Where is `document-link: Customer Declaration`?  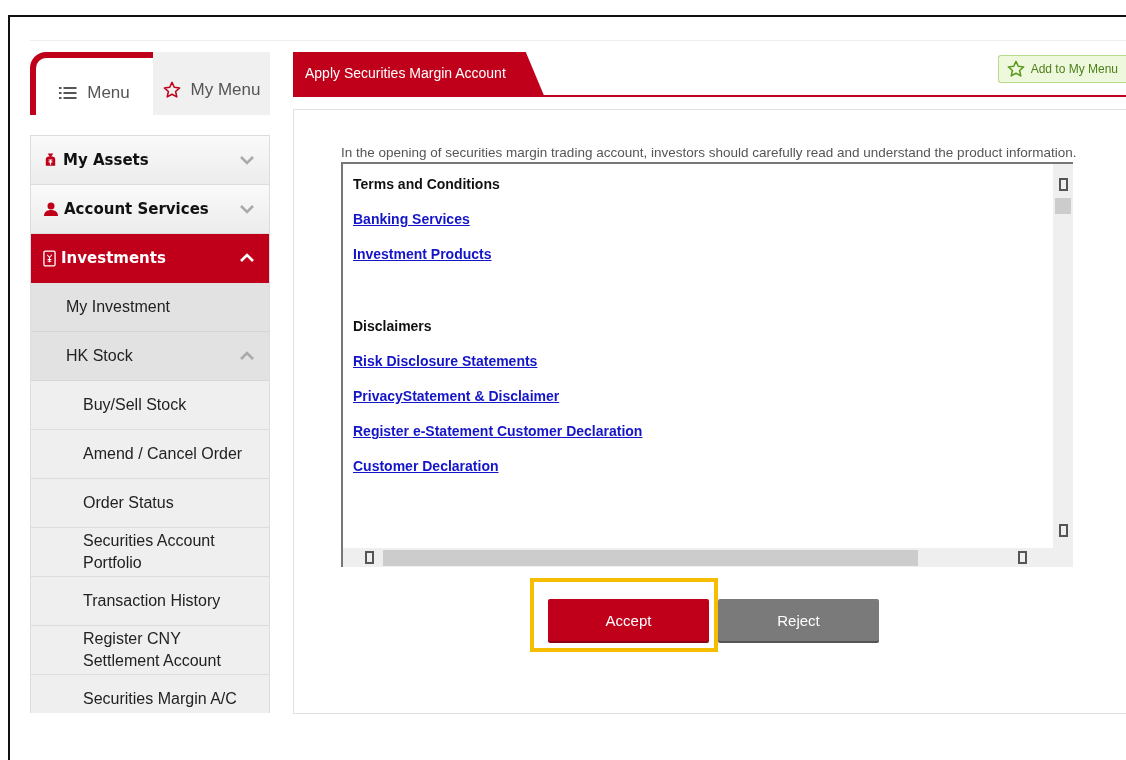 document-link: Customer Declaration is located at coordinates (426, 468).